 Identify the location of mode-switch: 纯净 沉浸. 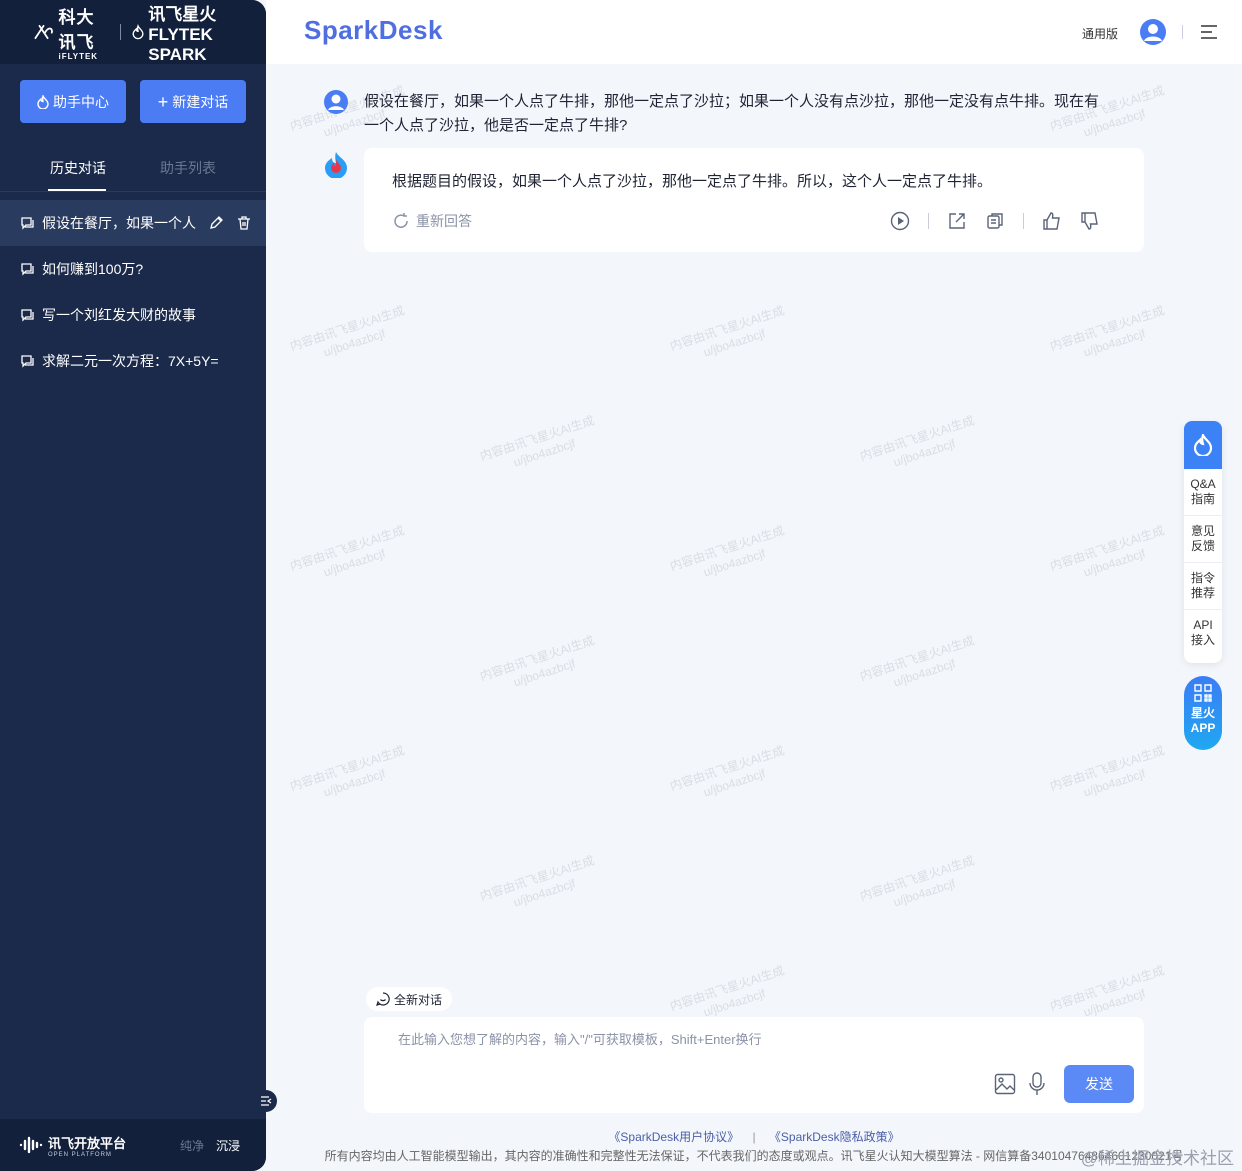
(210, 1145).